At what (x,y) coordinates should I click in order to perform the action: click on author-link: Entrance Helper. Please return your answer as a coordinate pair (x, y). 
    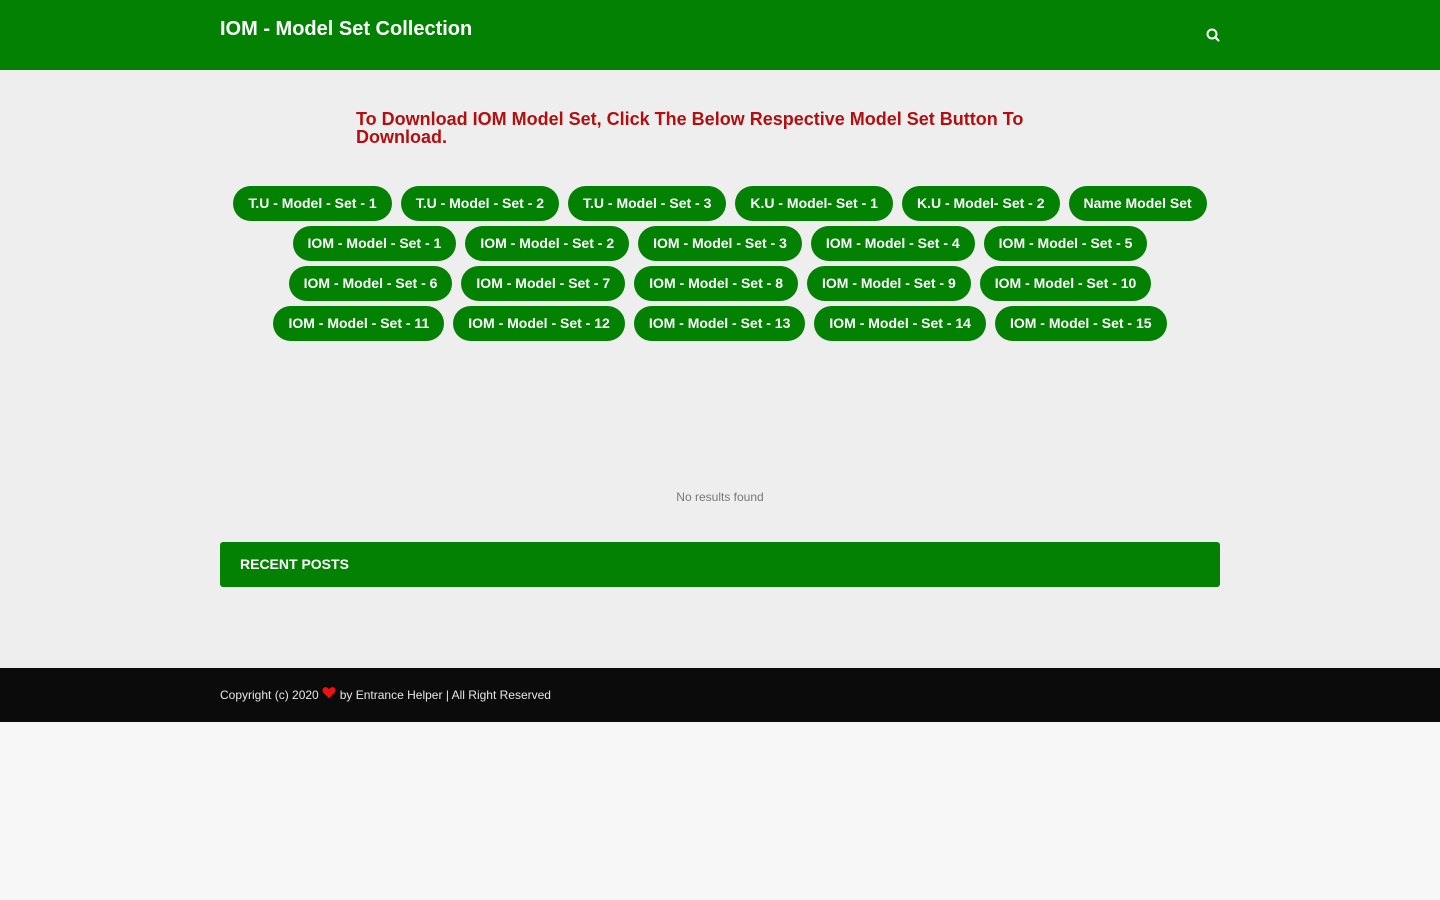
    Looking at the image, I should click on (399, 695).